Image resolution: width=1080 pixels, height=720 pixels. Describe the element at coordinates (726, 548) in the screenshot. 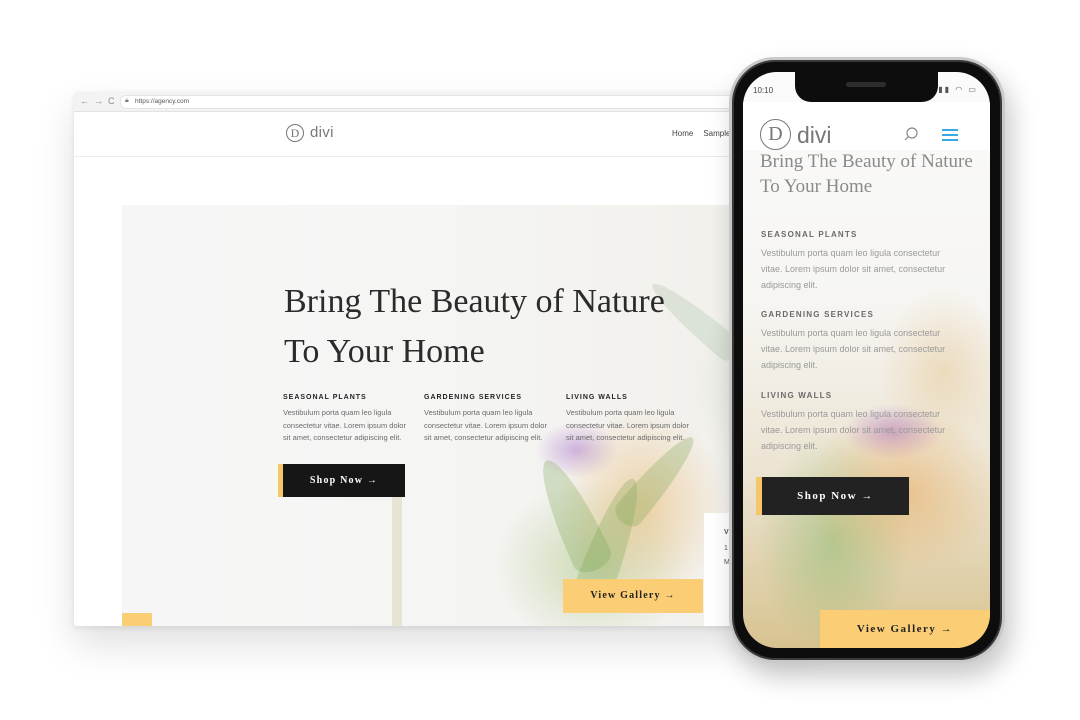

I see `info-card-line: 1` at that location.